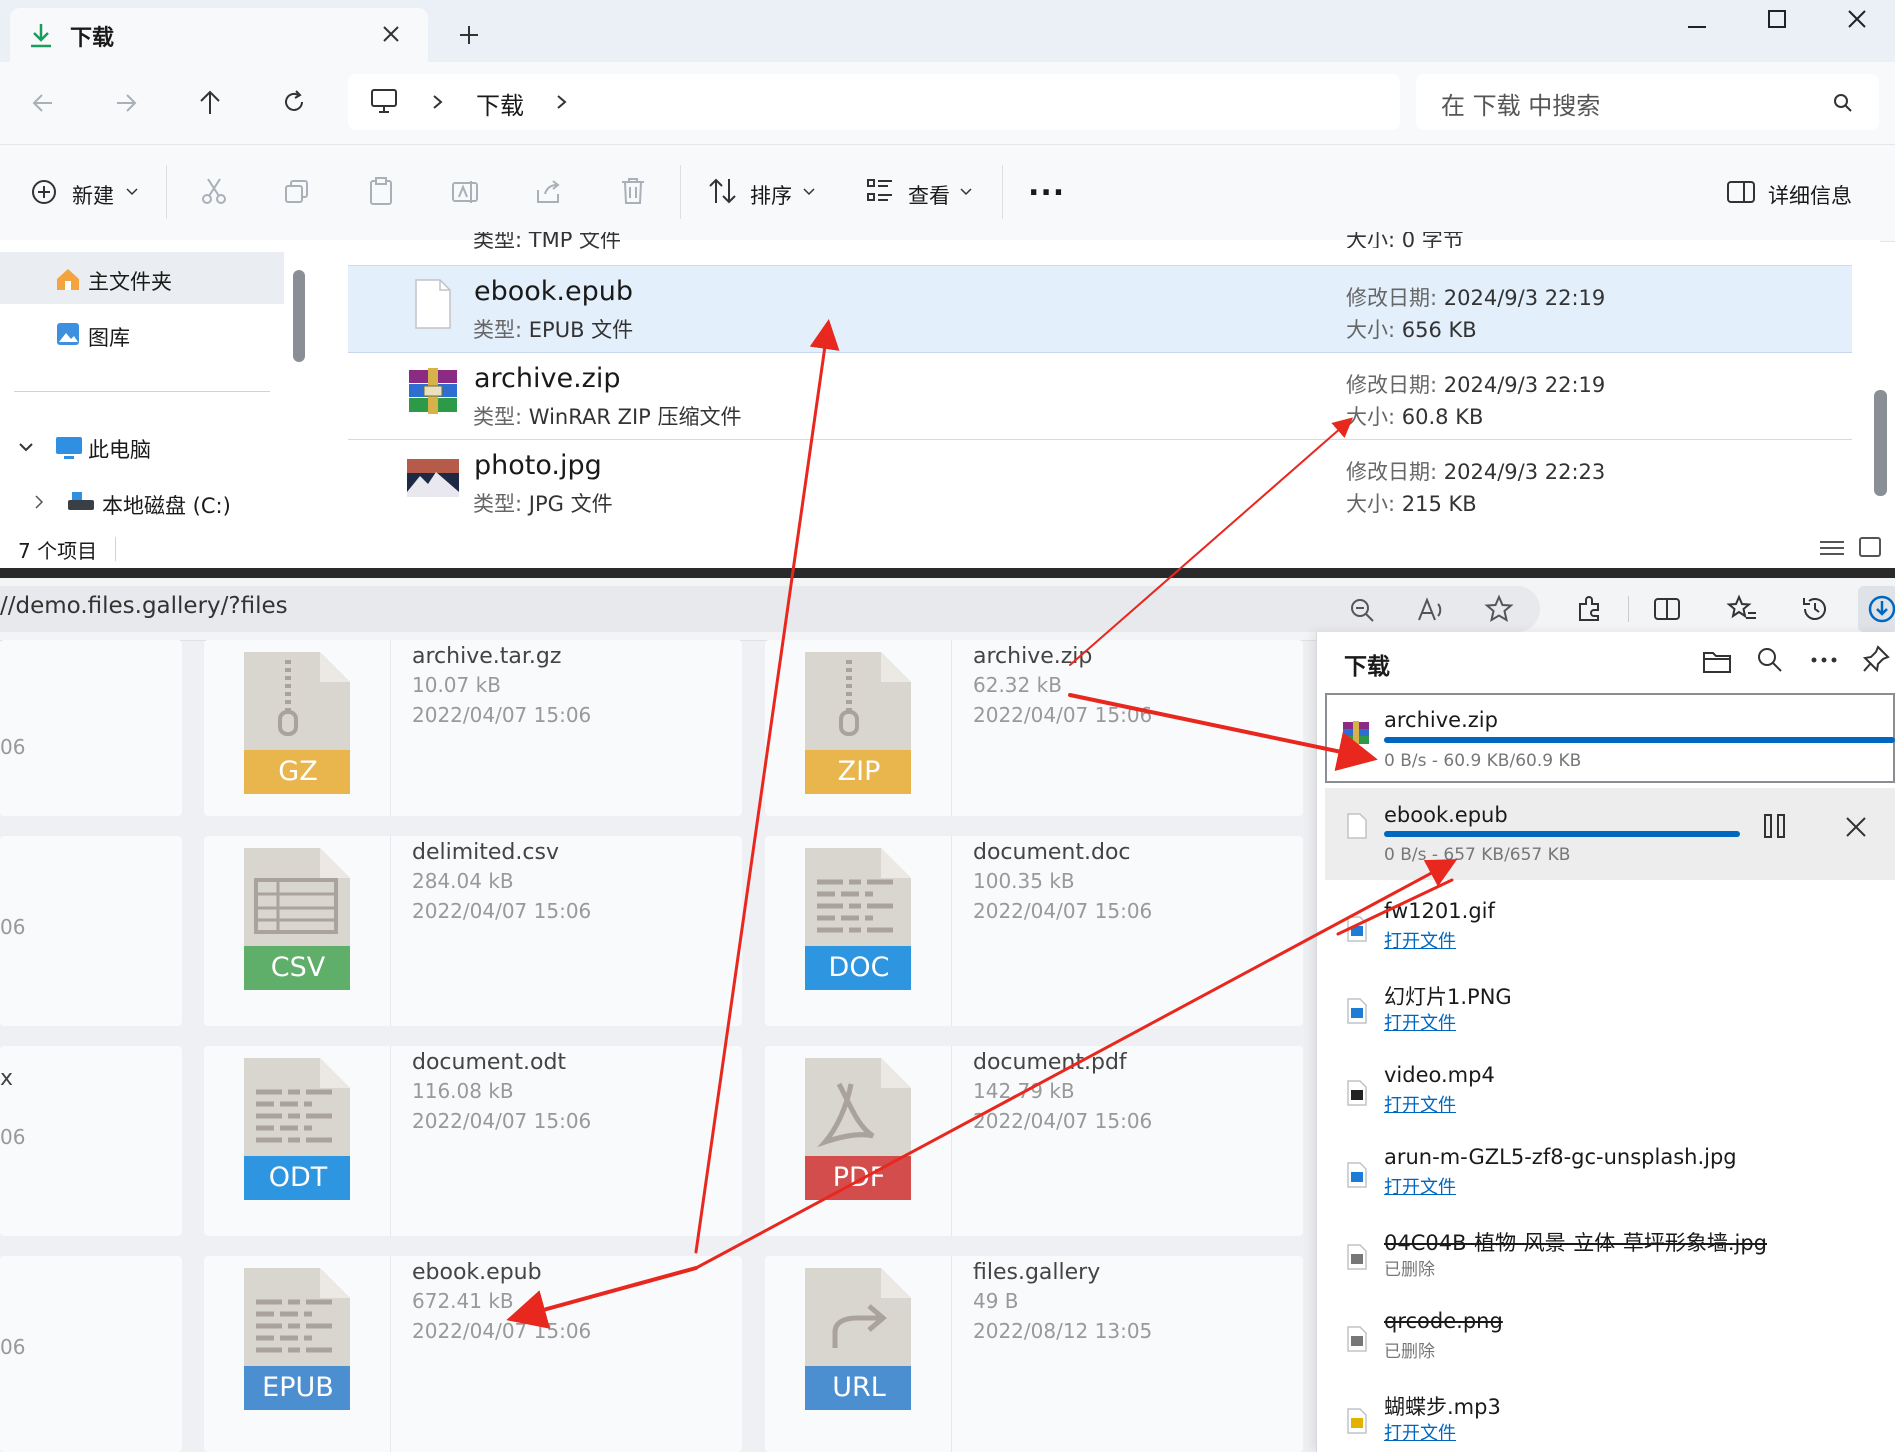 Image resolution: width=1895 pixels, height=1452 pixels. What do you see at coordinates (391, 34) in the screenshot?
I see `close-tab-icon` at bounding box center [391, 34].